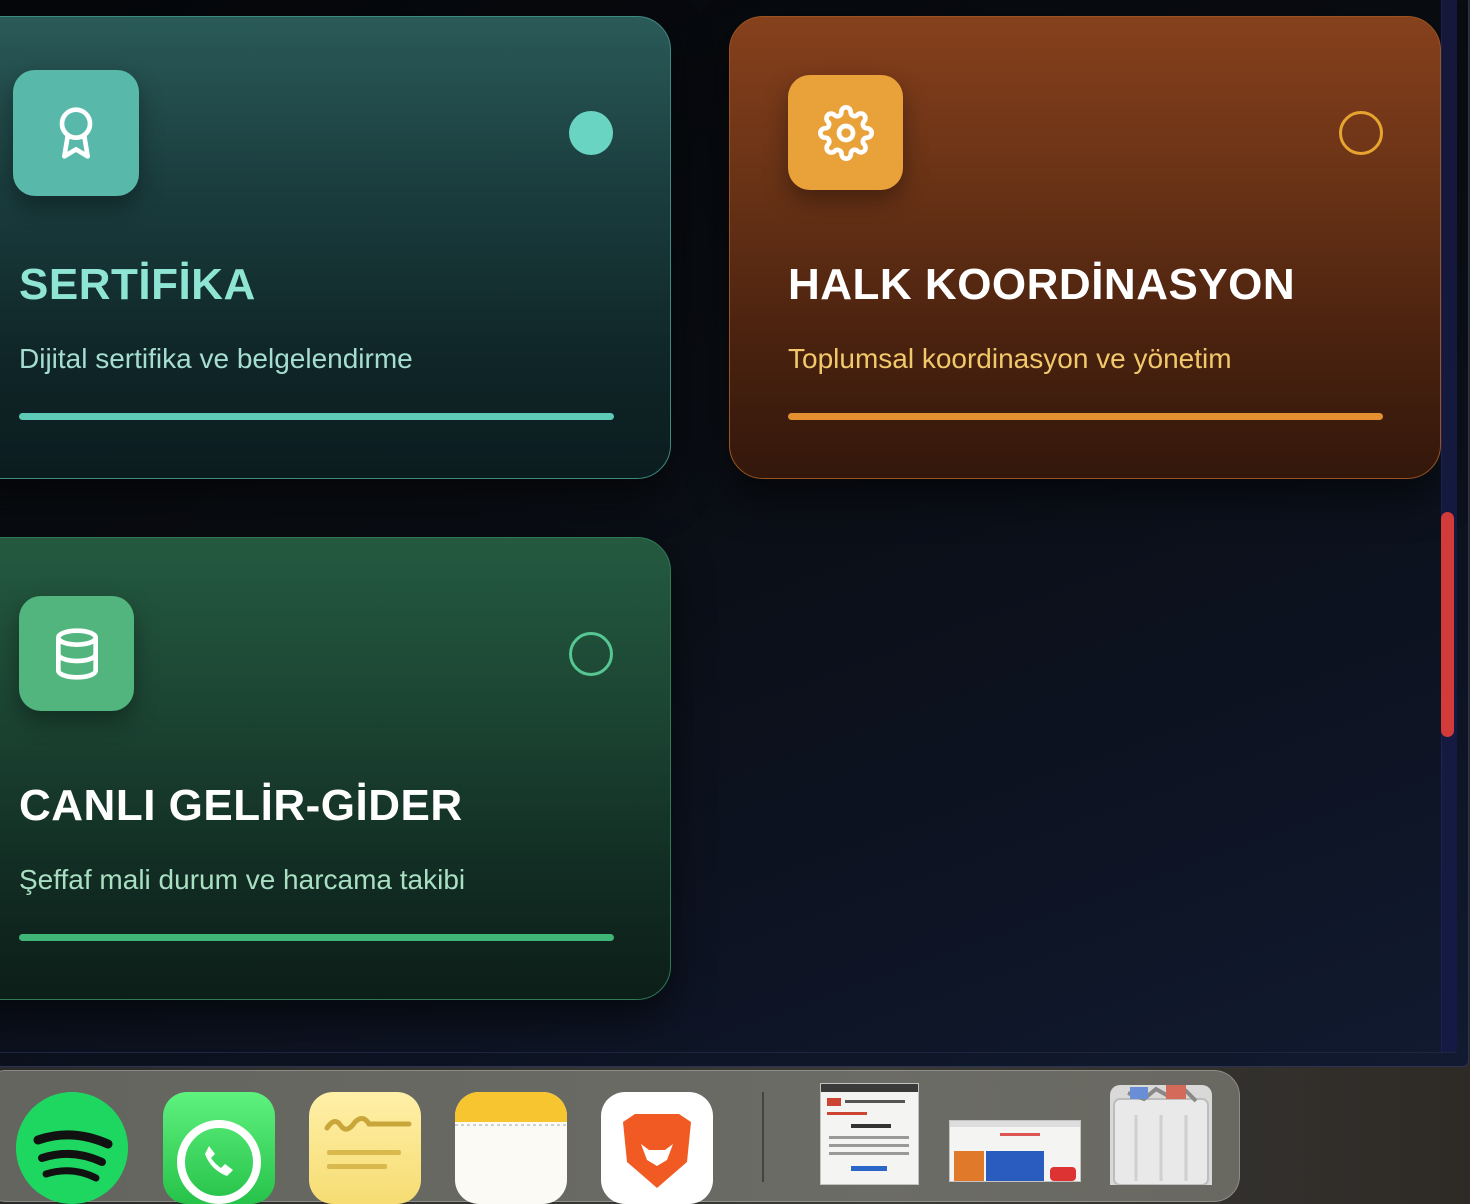  What do you see at coordinates (242, 879) in the screenshot?
I see `card-description: Şeffaf mali durum ve harcama takibi` at bounding box center [242, 879].